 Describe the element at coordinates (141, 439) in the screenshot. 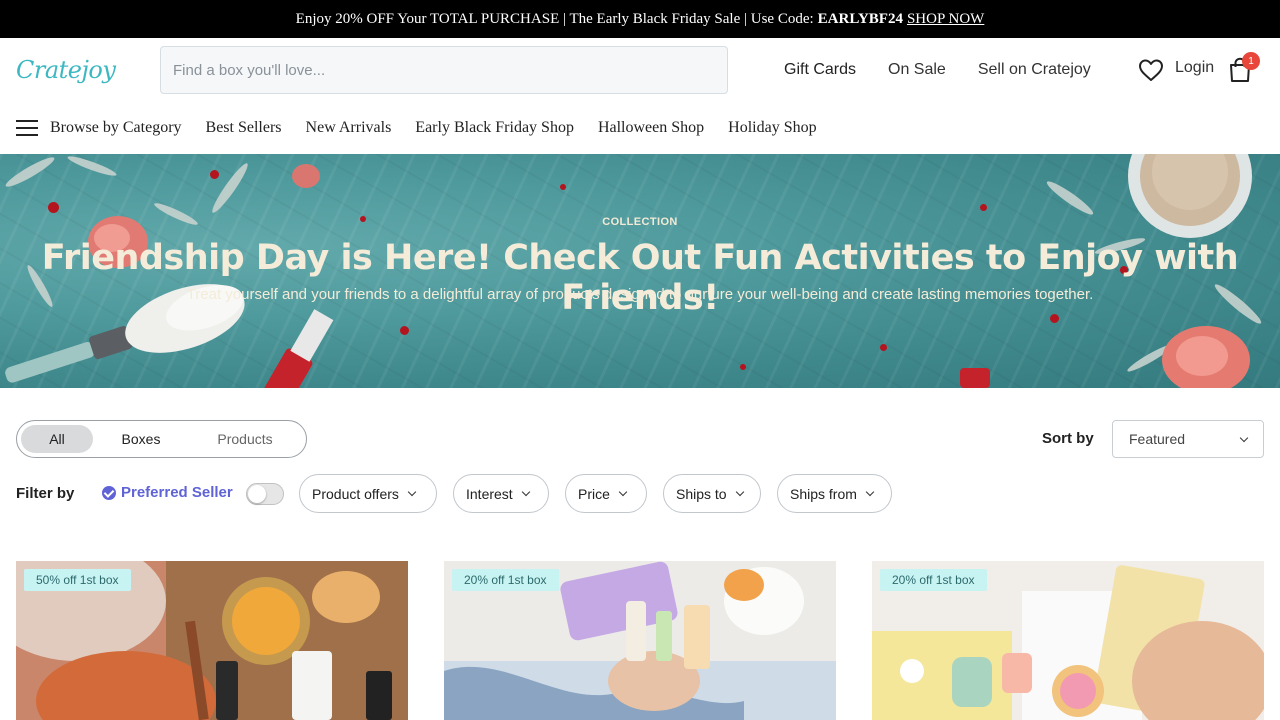

I see `segment-boxes: Boxes` at that location.